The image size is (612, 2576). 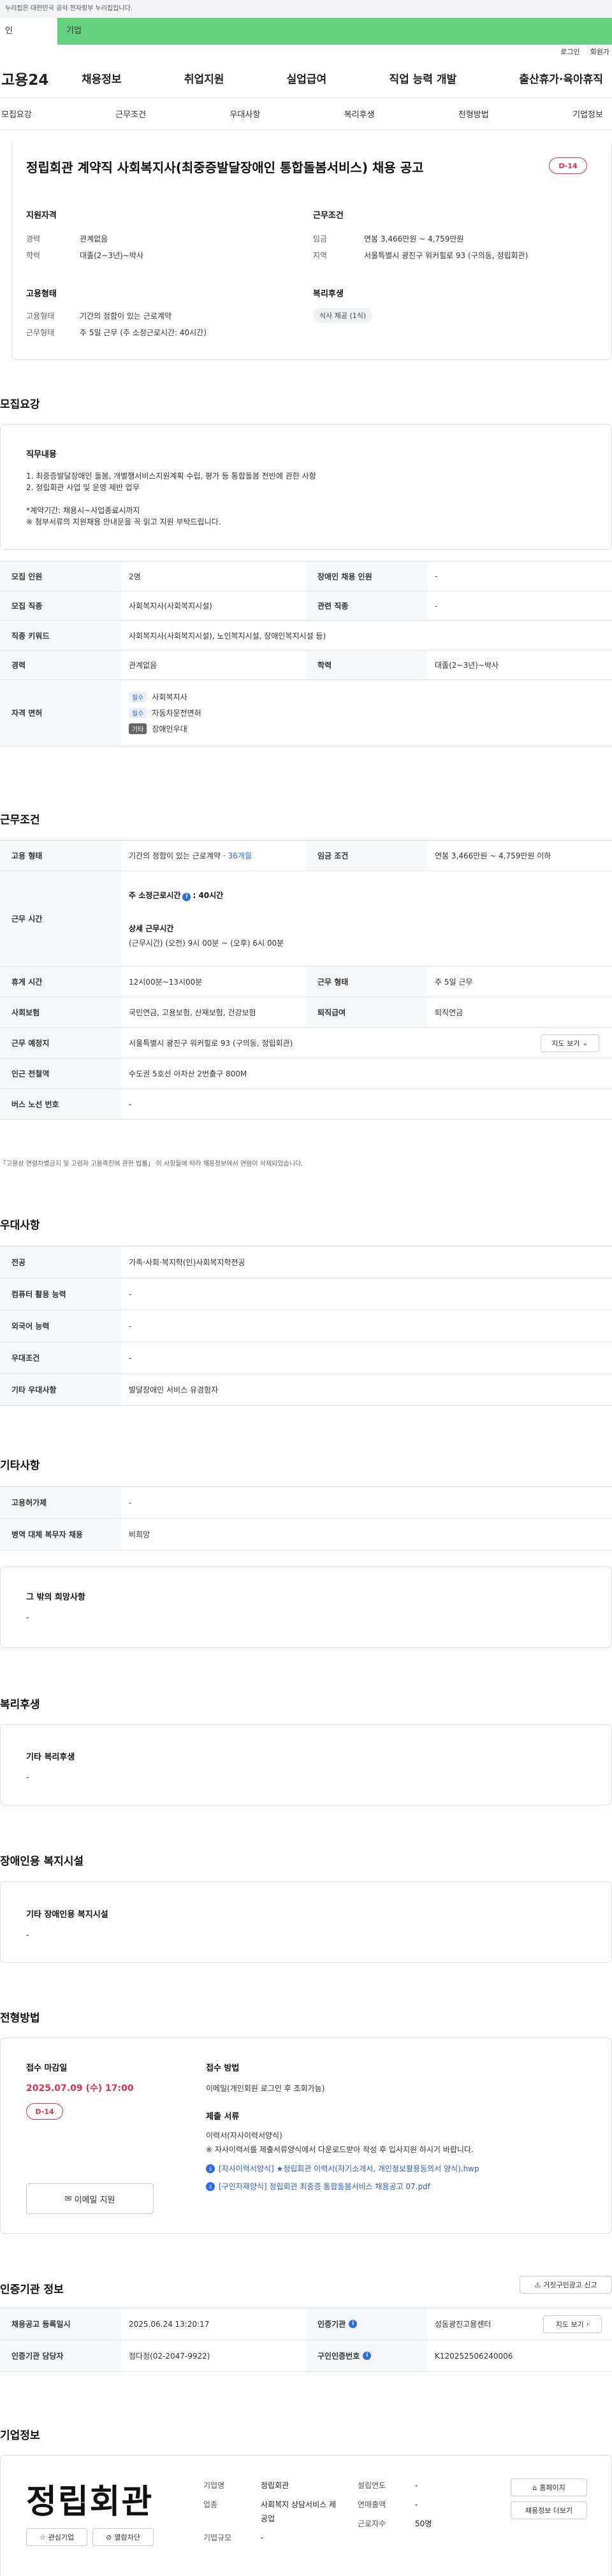 I want to click on subnav-recruit: 모집요강, so click(x=16, y=114).